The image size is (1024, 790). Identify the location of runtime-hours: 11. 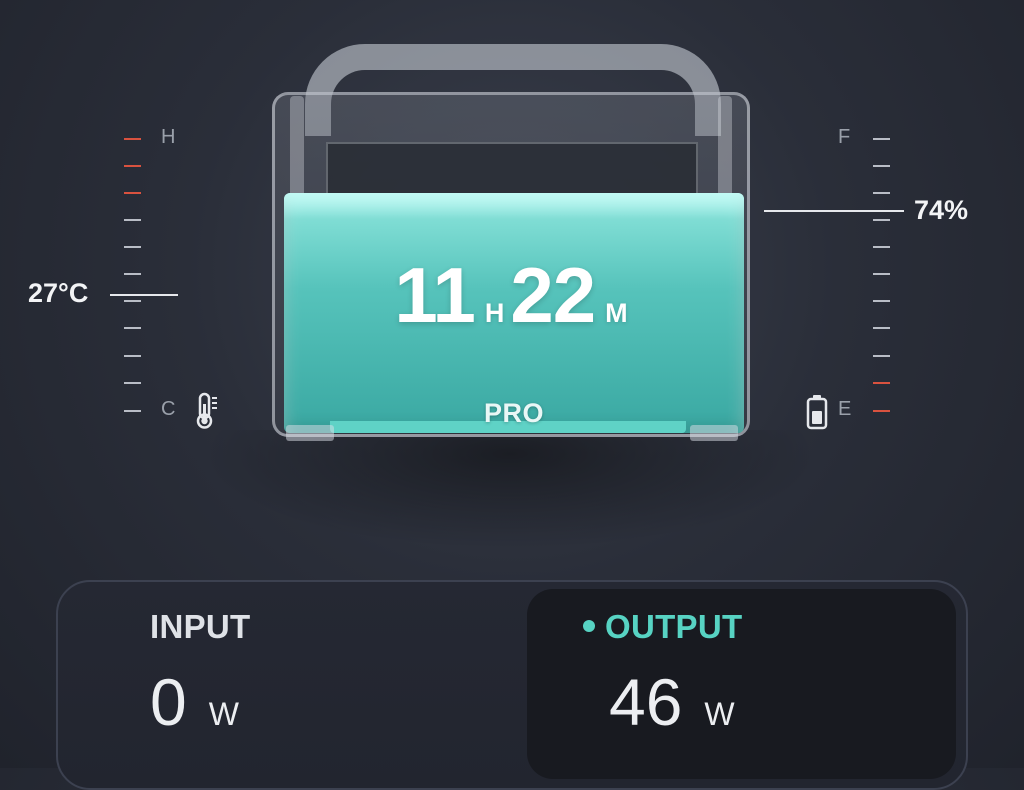
(434, 295).